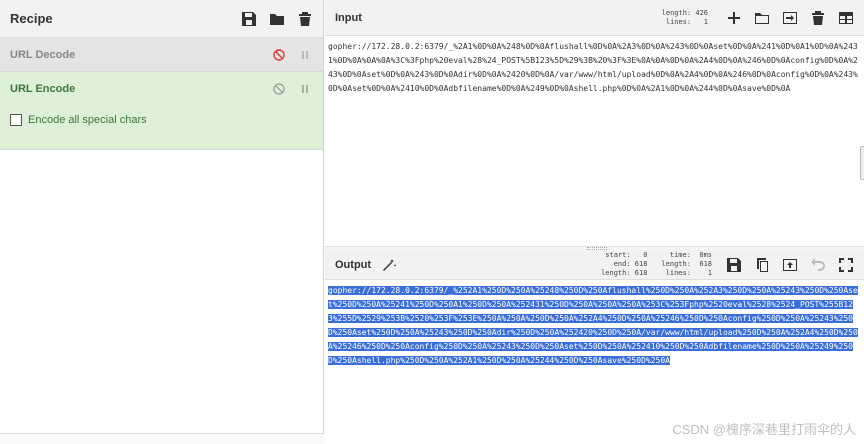 Image resolution: width=864 pixels, height=444 pixels. Describe the element at coordinates (762, 18) in the screenshot. I see `open-folder-icon` at that location.